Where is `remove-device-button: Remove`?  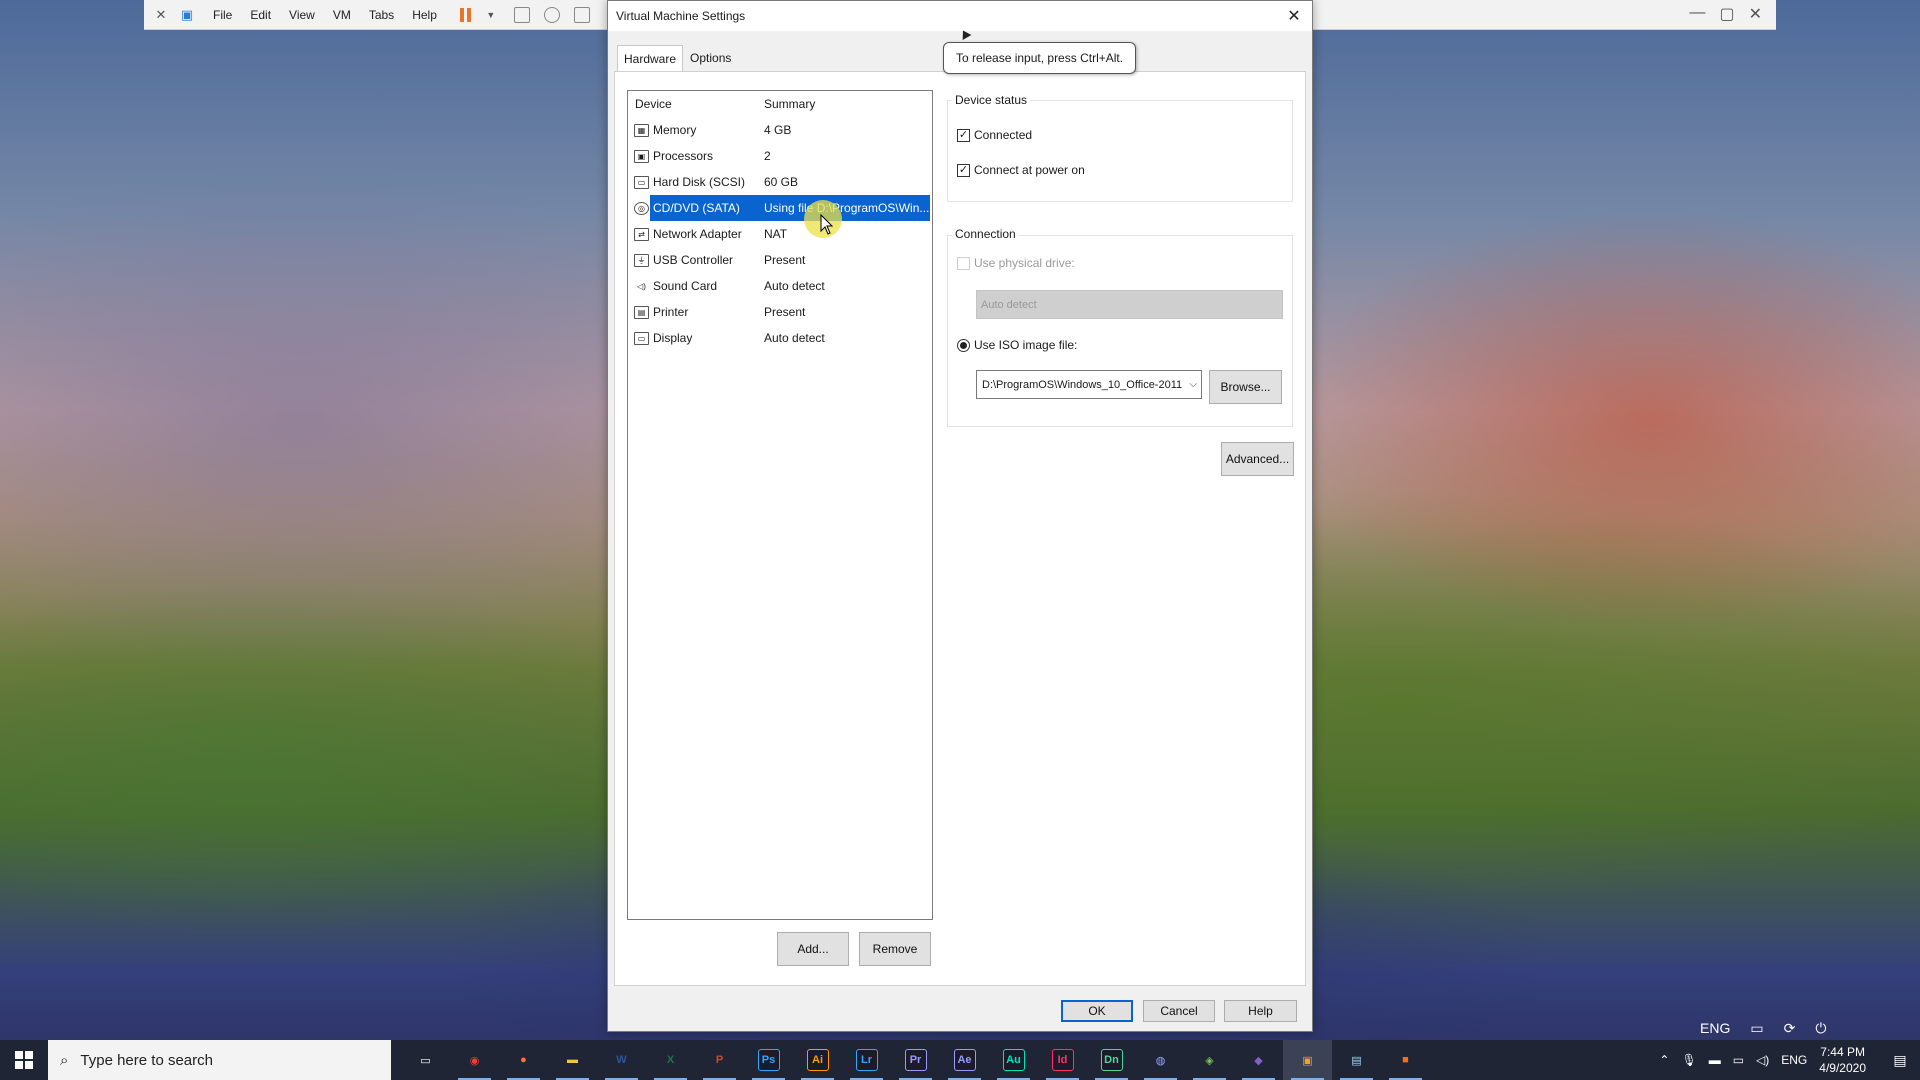 remove-device-button: Remove is located at coordinates (895, 949).